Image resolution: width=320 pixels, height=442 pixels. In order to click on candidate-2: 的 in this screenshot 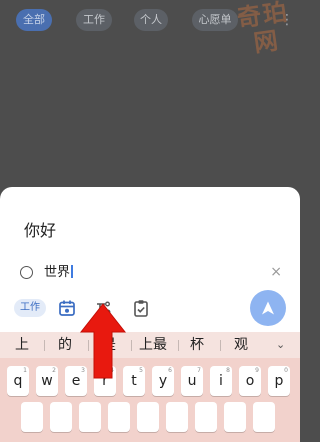, I will do `click(65, 345)`.